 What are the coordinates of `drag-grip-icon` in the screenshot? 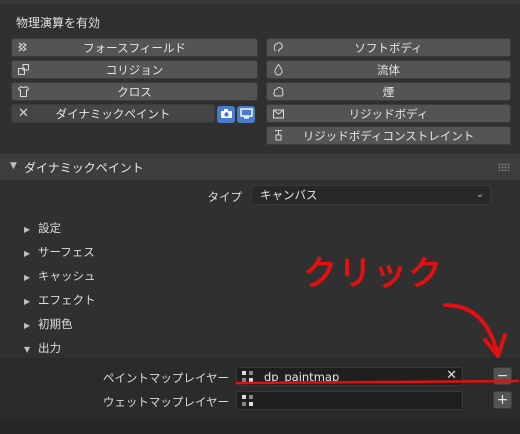 It's located at (504, 167).